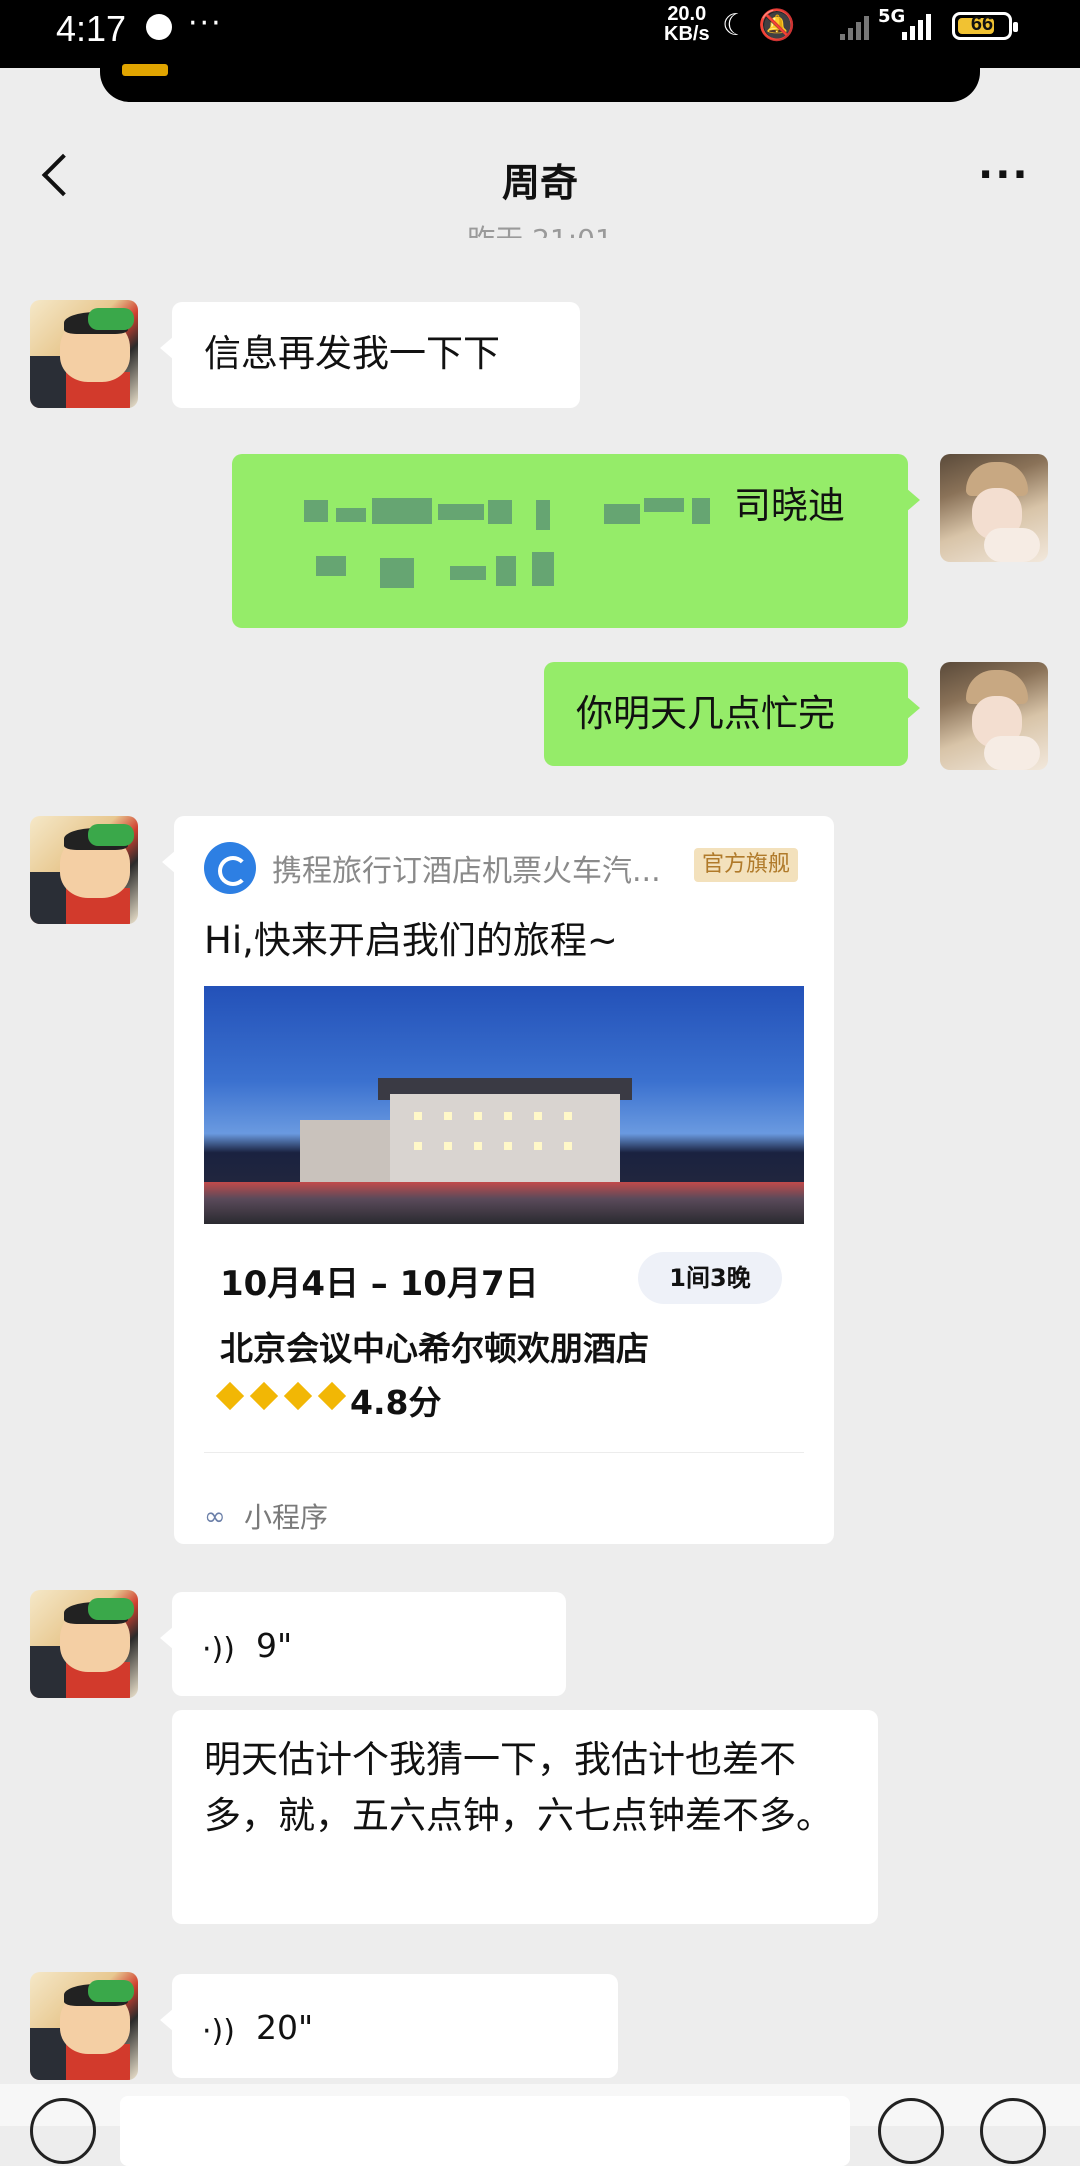 Image resolution: width=1080 pixels, height=2166 pixels. I want to click on notification-app-icon, so click(159, 27).